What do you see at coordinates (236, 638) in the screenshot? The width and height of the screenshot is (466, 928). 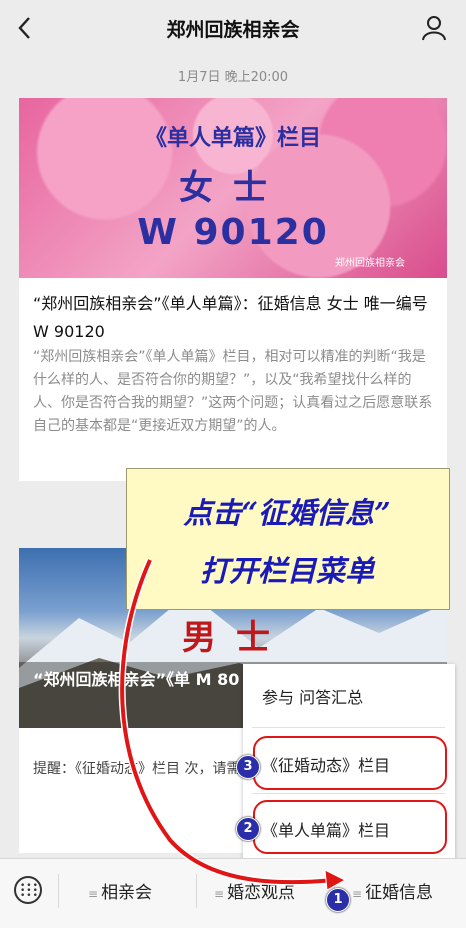 I see `article-2-banner-label: 男士` at bounding box center [236, 638].